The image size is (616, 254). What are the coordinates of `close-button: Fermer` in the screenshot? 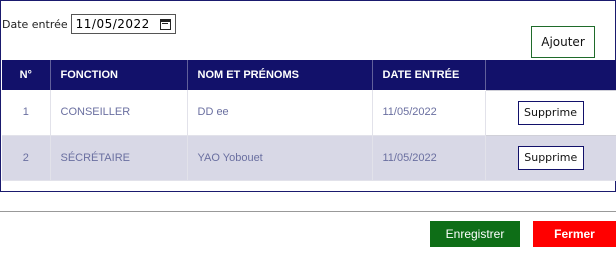 It's located at (574, 234).